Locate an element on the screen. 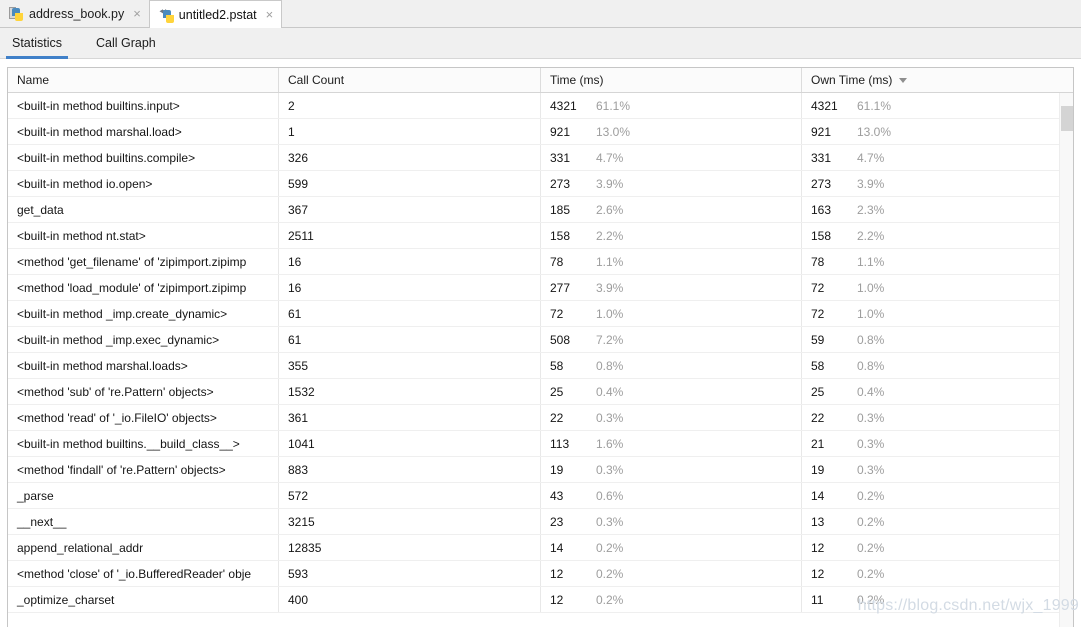  table-row: append_relational_addr 12835 14 0.2% 12 0.2% is located at coordinates (540, 548).